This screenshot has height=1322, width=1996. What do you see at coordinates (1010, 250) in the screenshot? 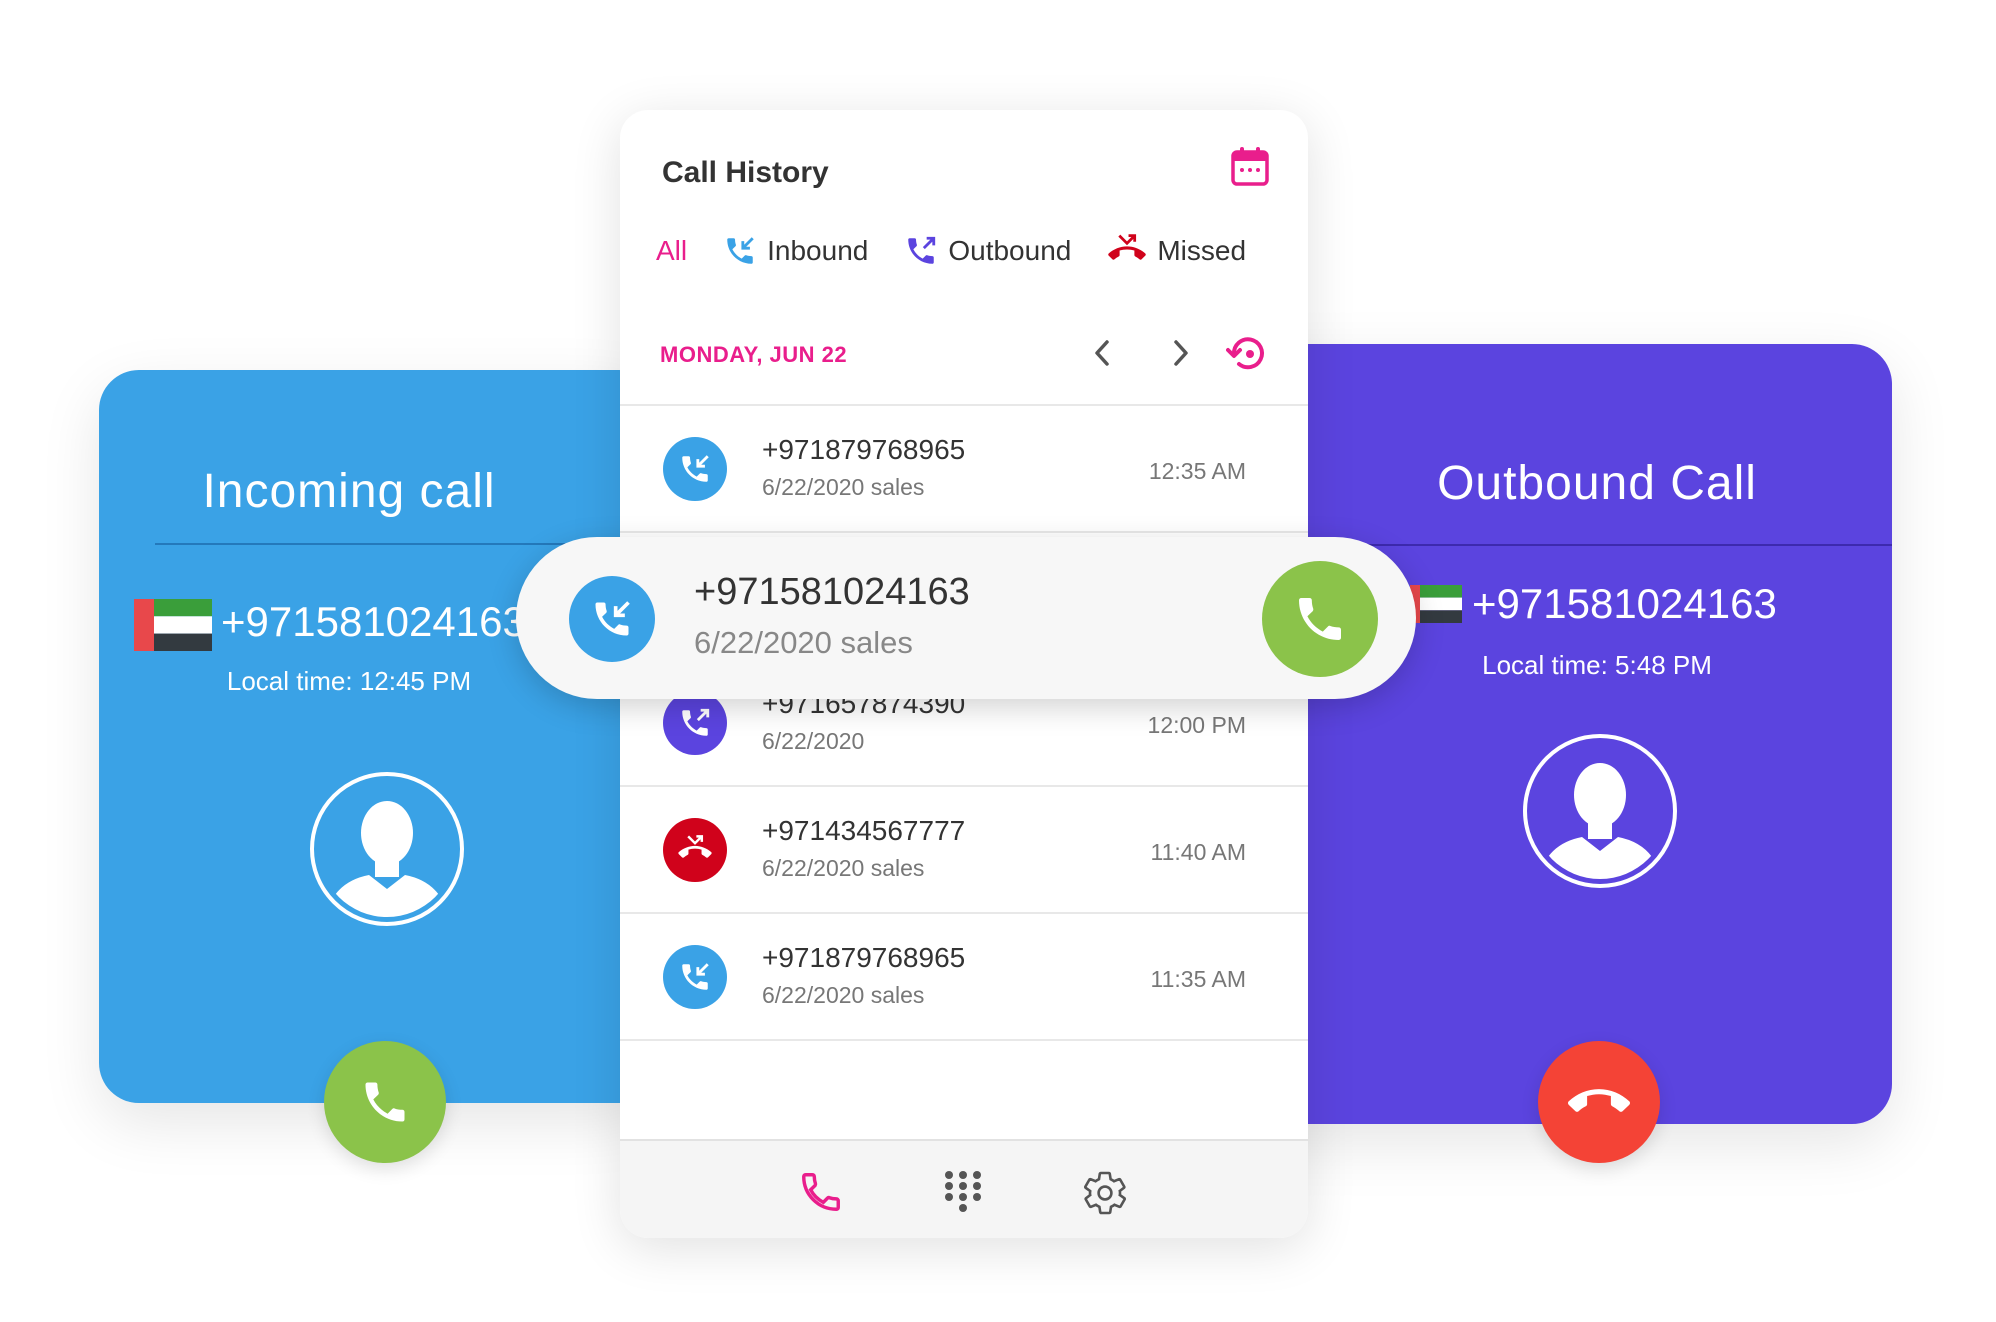
I see `tab-outbound-label: Outbound` at bounding box center [1010, 250].